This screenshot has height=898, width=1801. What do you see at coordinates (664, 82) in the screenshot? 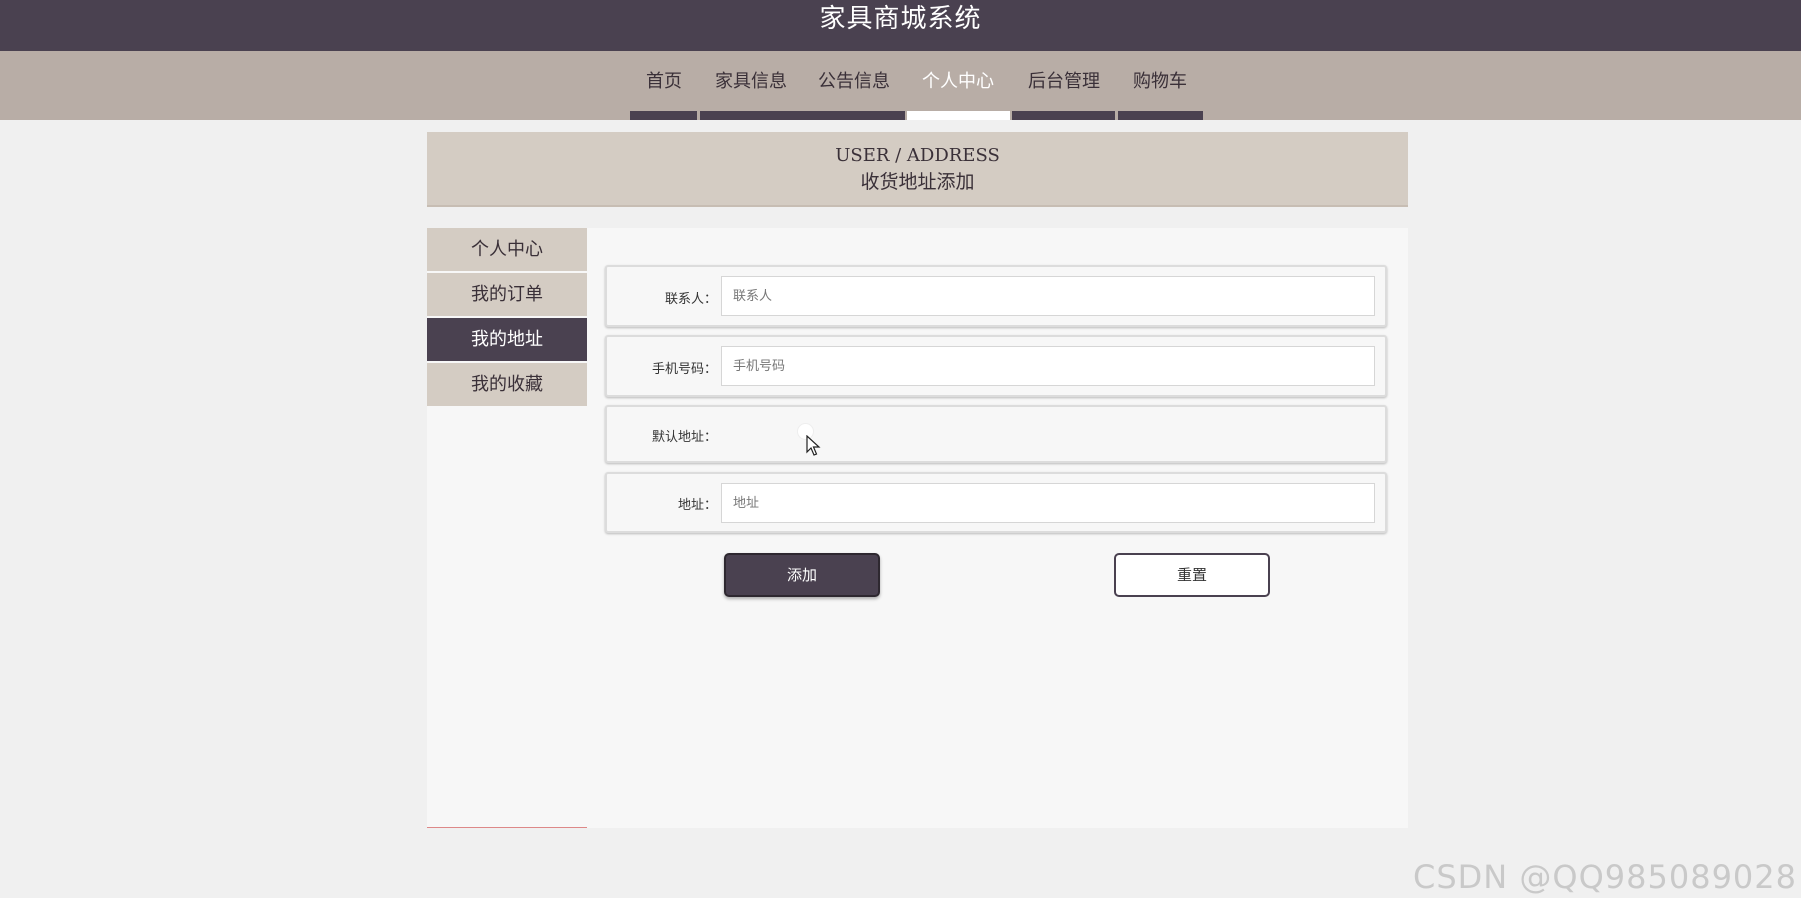
I see `nav-item-home: 首页` at bounding box center [664, 82].